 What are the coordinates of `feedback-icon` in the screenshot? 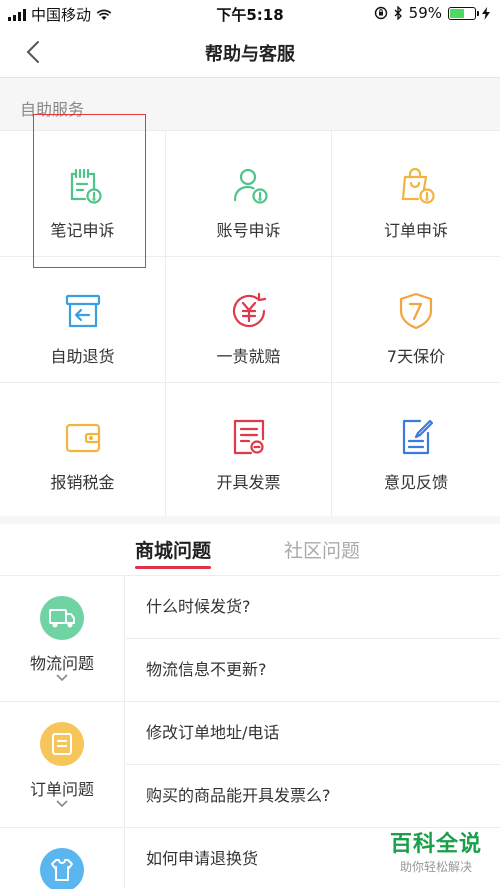 It's located at (418, 437).